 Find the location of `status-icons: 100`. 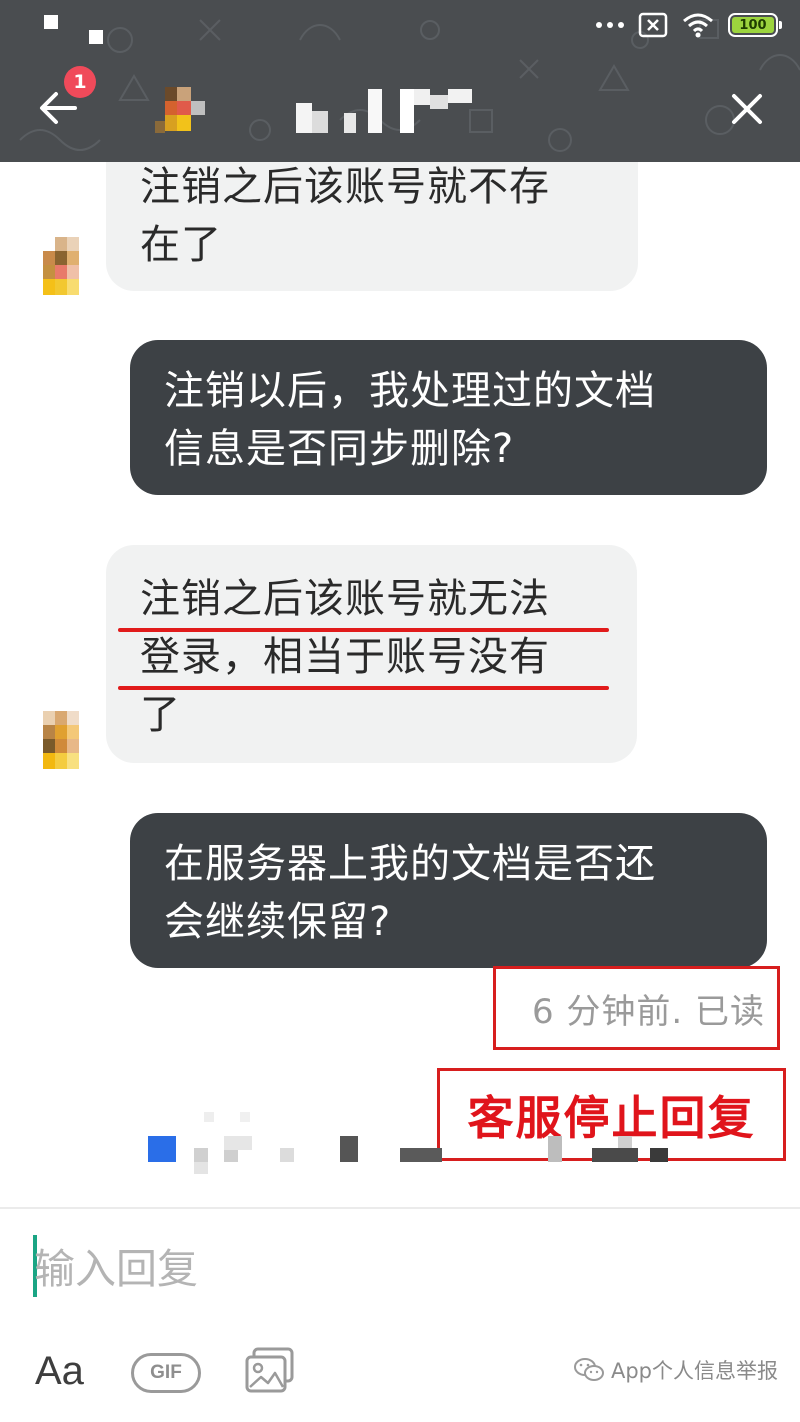

status-icons: 100 is located at coordinates (689, 25).